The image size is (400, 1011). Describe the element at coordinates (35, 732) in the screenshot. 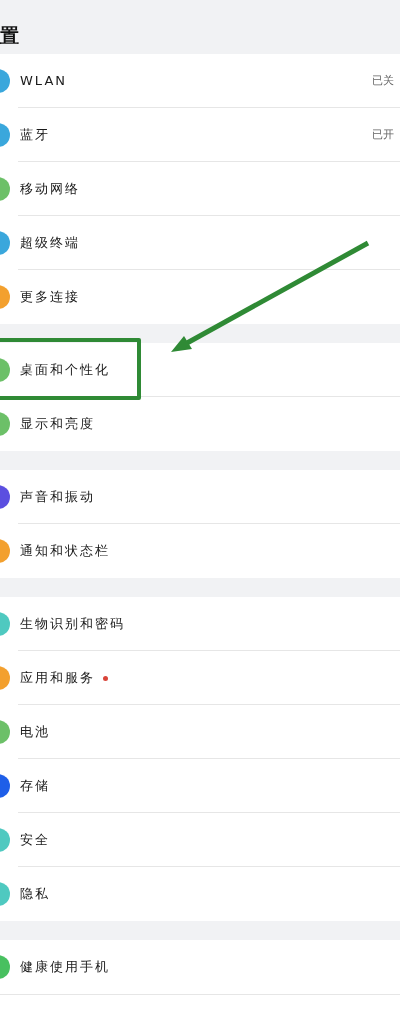

I see `setting-label: 电池` at that location.